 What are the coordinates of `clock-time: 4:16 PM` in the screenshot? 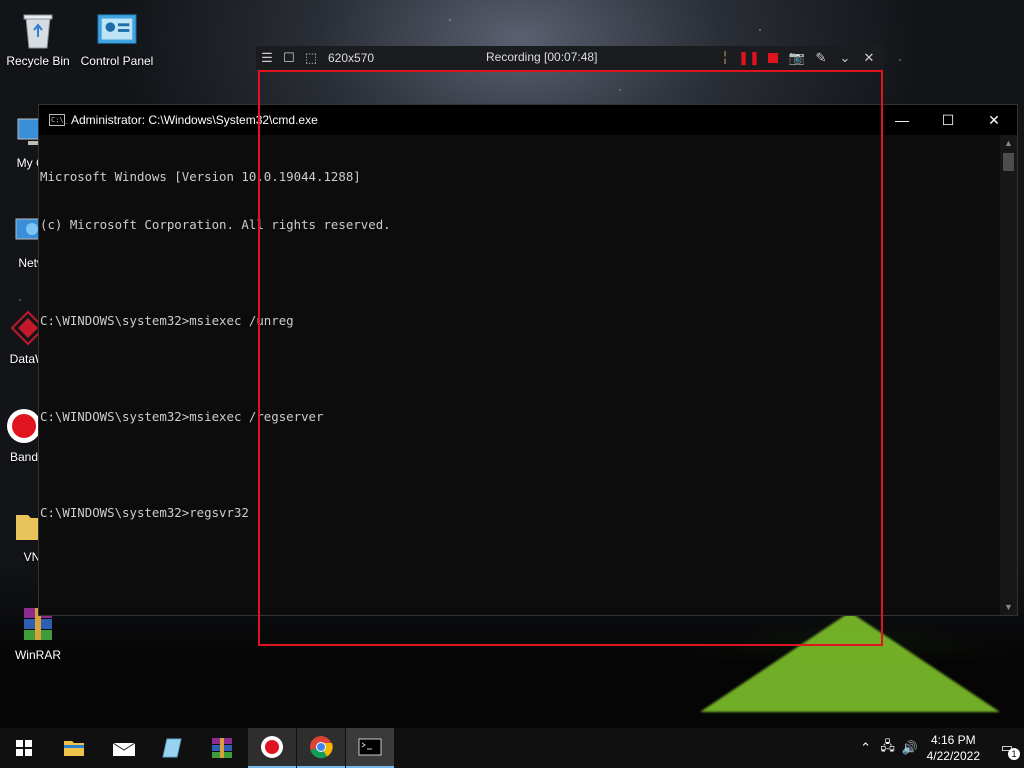 It's located at (953, 740).